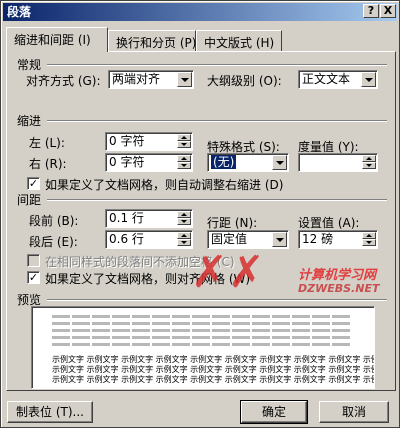 This screenshot has width=402, height=430. What do you see at coordinates (149, 141) in the screenshot?
I see `left-indent-input: 0 字符` at bounding box center [149, 141].